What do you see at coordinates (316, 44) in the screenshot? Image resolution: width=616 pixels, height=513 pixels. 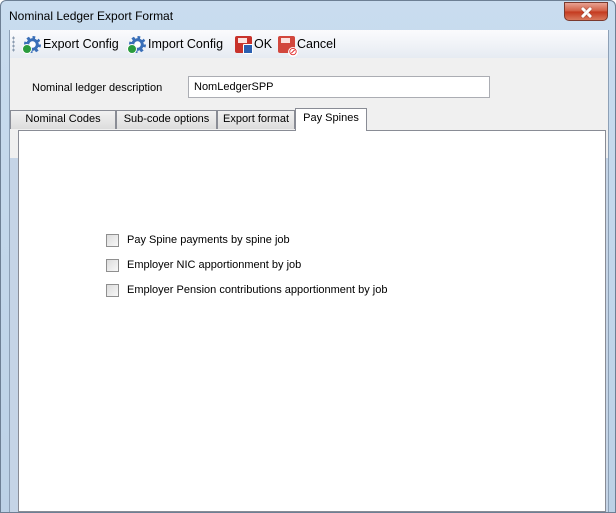 I see `cancel-label: Cancel` at bounding box center [316, 44].